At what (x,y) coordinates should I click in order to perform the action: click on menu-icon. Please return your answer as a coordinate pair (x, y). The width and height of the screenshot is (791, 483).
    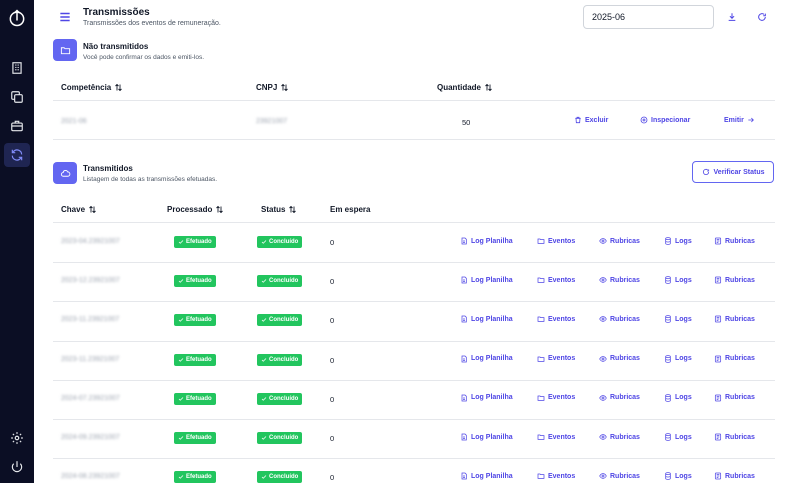
    Looking at the image, I should click on (65, 17).